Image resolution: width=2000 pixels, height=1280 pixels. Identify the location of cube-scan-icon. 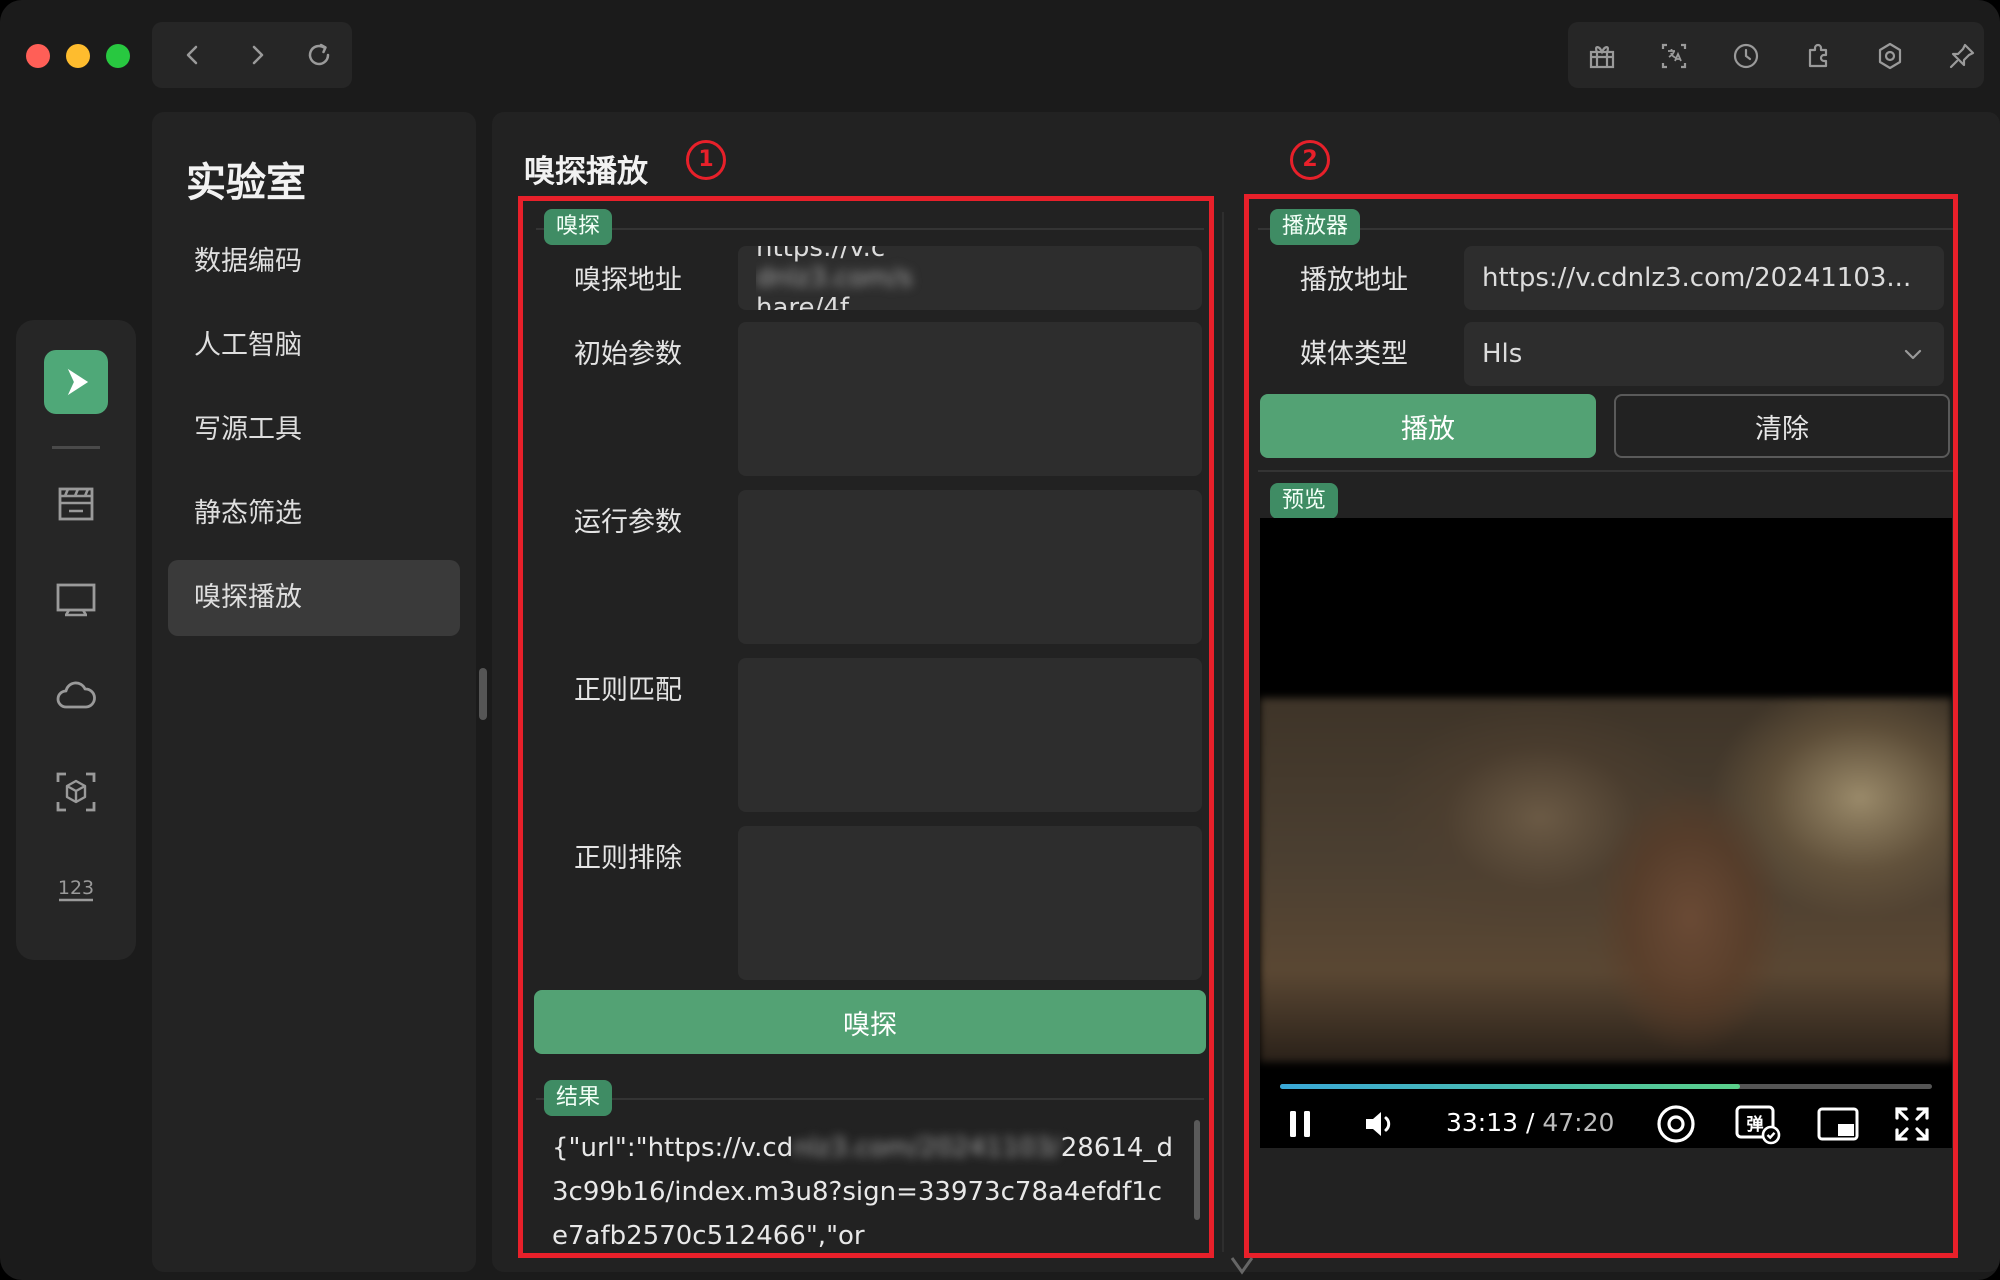
(76, 792).